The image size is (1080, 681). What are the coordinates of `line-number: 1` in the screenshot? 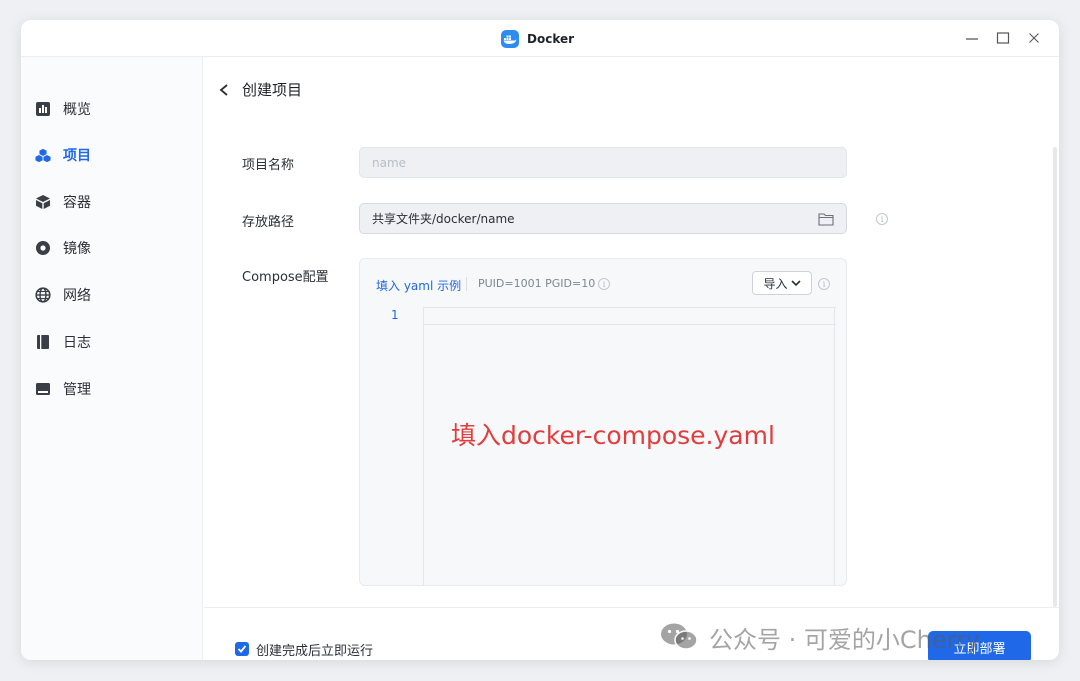 It's located at (395, 315).